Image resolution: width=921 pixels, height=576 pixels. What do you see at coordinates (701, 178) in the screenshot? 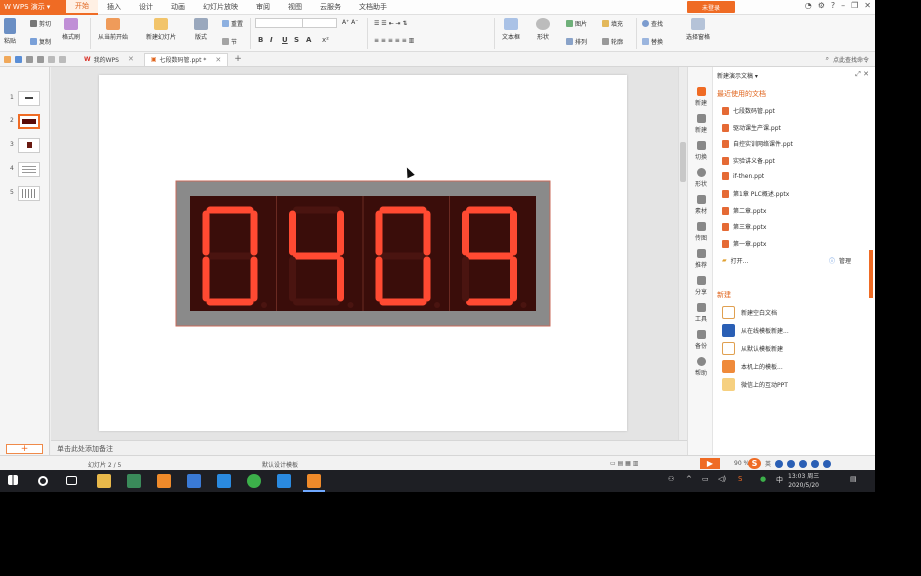
I see `sidetab-shape: 形状` at bounding box center [701, 178].